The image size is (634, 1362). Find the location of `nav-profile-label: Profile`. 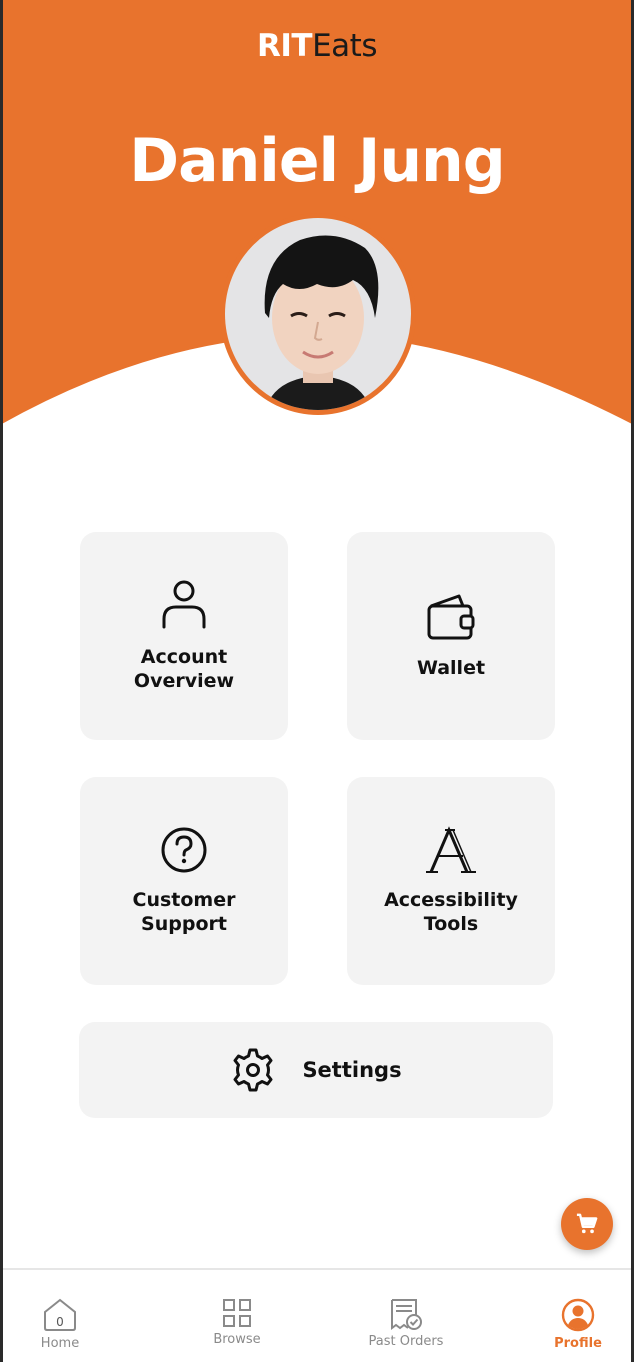

nav-profile-label: Profile is located at coordinates (578, 1343).